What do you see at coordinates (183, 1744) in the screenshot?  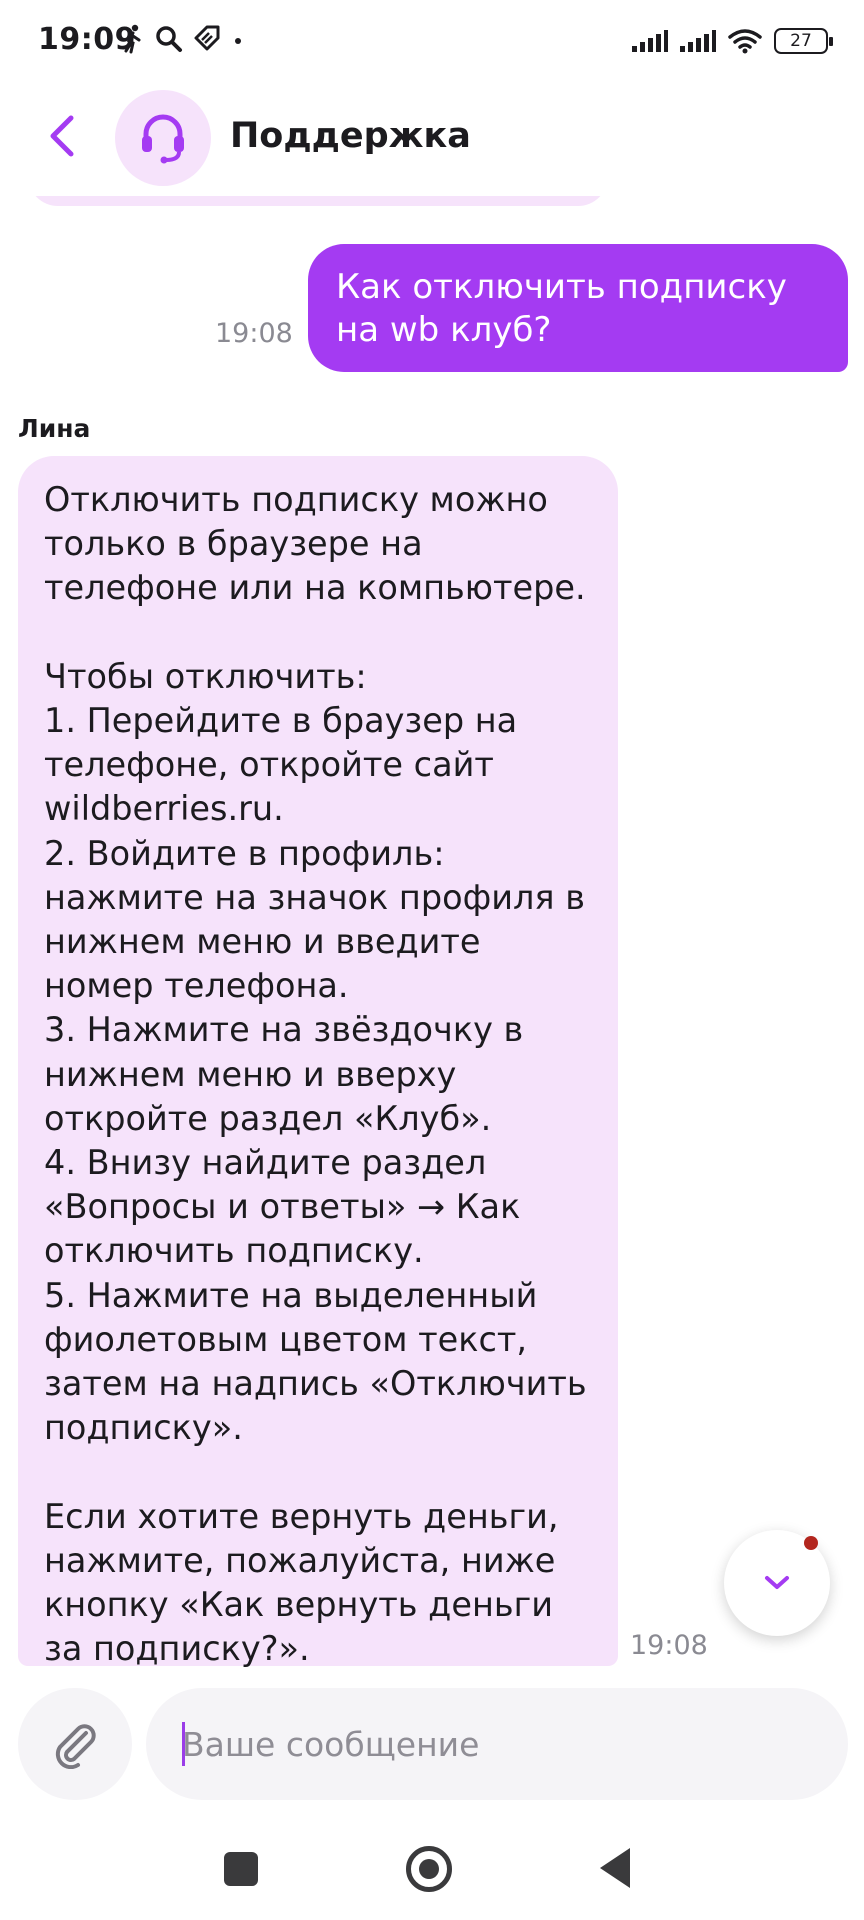 I see `text-cursor` at bounding box center [183, 1744].